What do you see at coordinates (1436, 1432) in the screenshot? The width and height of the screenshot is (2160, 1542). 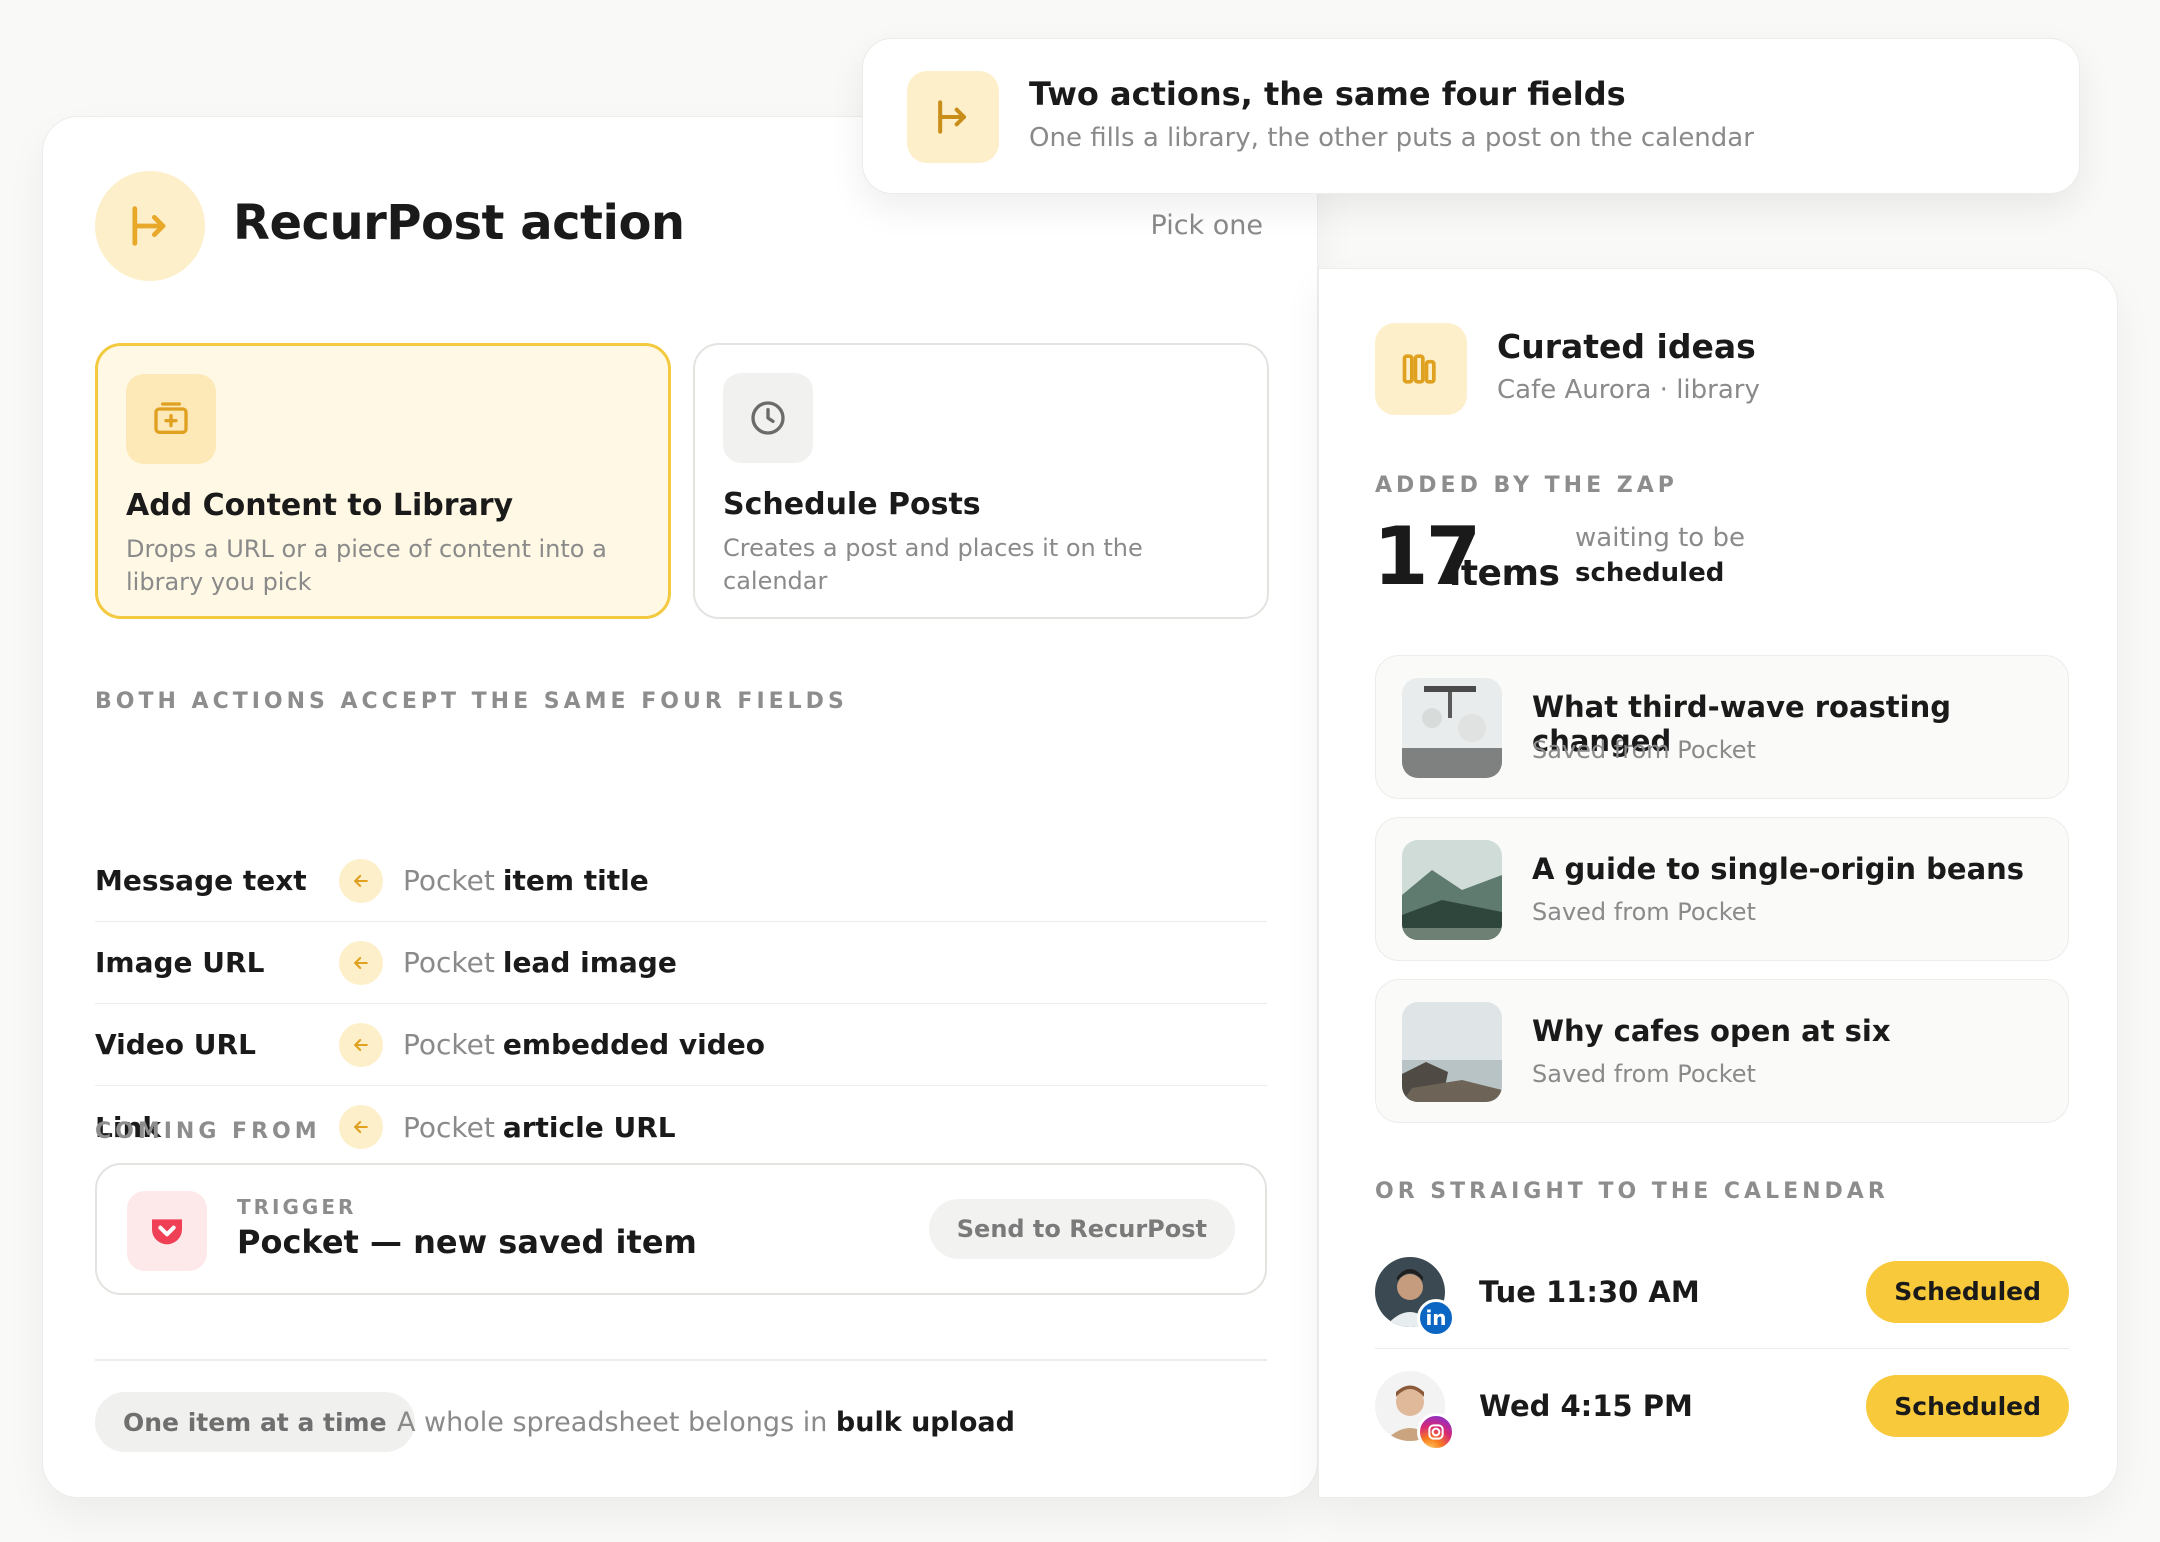 I see `instagram-icon` at bounding box center [1436, 1432].